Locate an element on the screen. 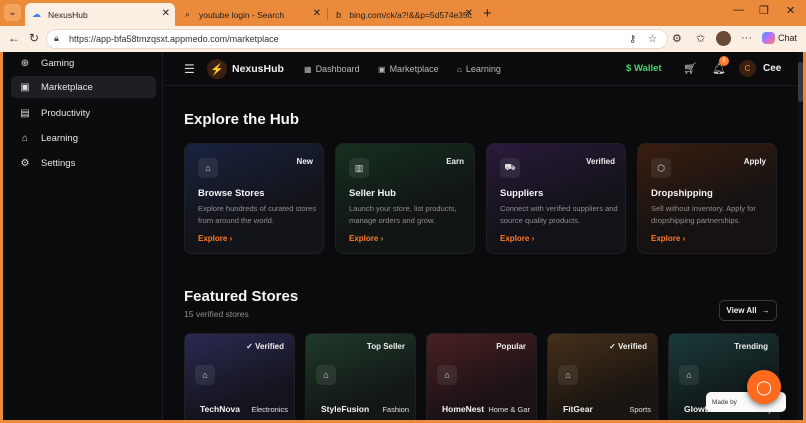  chat-button: ◯ is located at coordinates (764, 387).